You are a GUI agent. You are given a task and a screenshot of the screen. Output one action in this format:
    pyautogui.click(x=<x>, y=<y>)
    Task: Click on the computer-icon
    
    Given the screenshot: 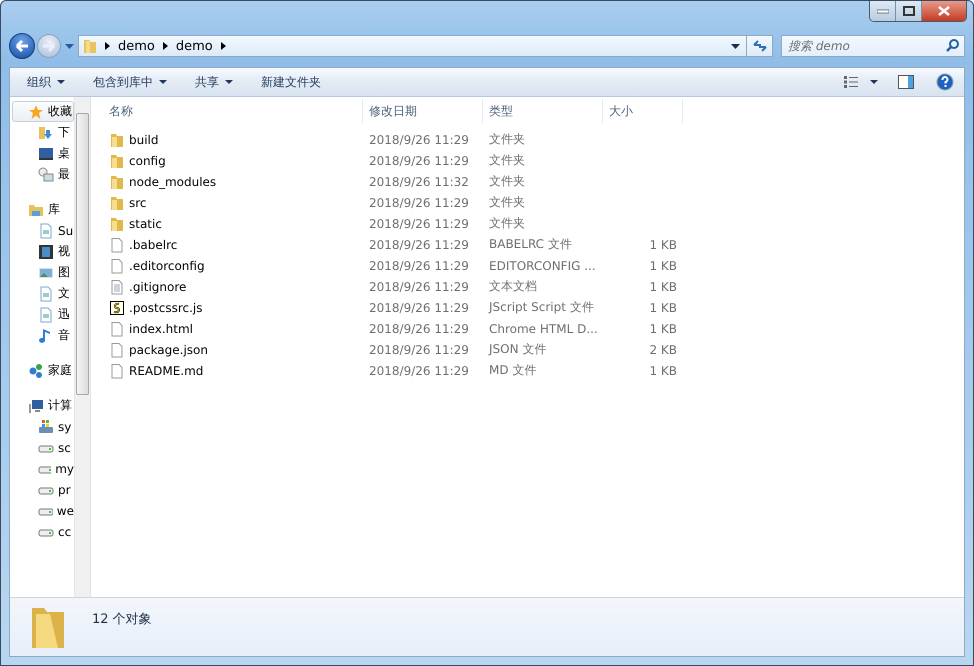 What is the action you would take?
    pyautogui.click(x=36, y=406)
    